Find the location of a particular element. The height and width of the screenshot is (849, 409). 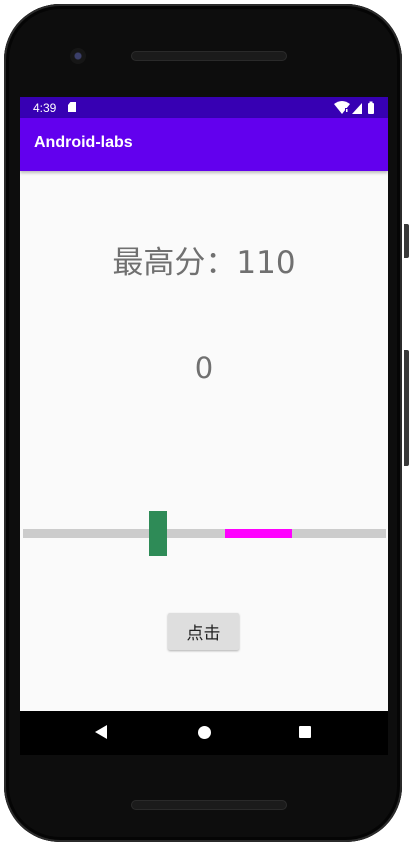

signal-icon is located at coordinates (357, 108).